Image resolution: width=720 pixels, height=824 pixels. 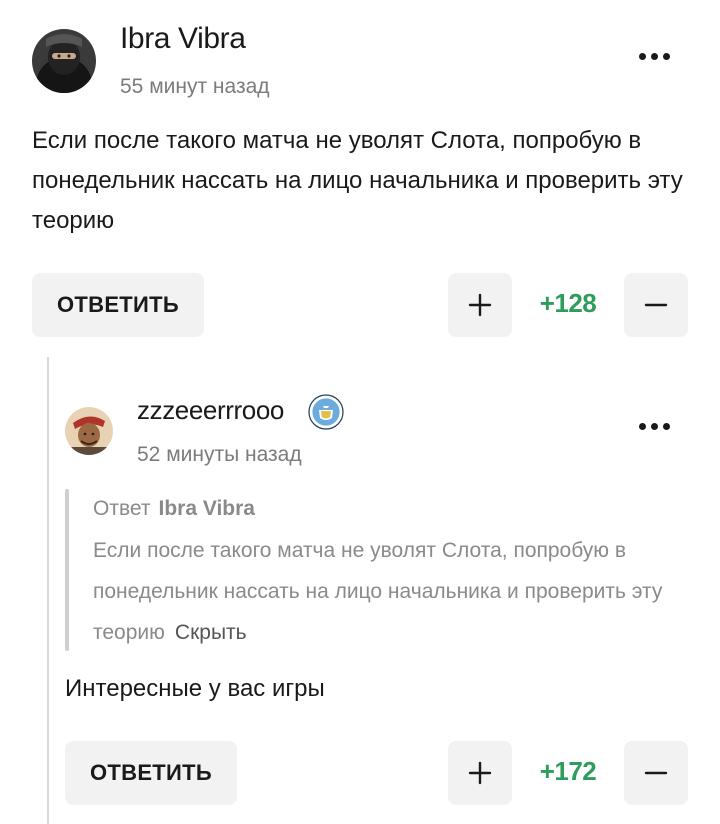 What do you see at coordinates (211, 632) in the screenshot?
I see `hide-quote-link: Скрыть` at bounding box center [211, 632].